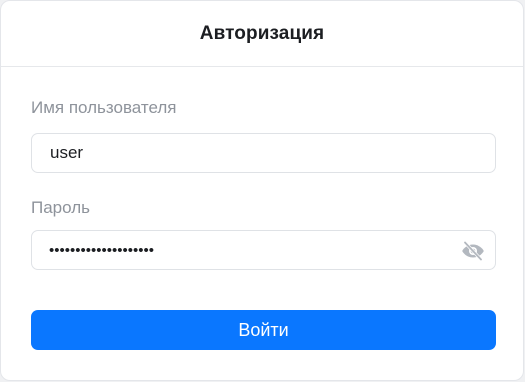 Image resolution: width=525 pixels, height=382 pixels. Describe the element at coordinates (240, 250) in the screenshot. I see `password-input` at that location.